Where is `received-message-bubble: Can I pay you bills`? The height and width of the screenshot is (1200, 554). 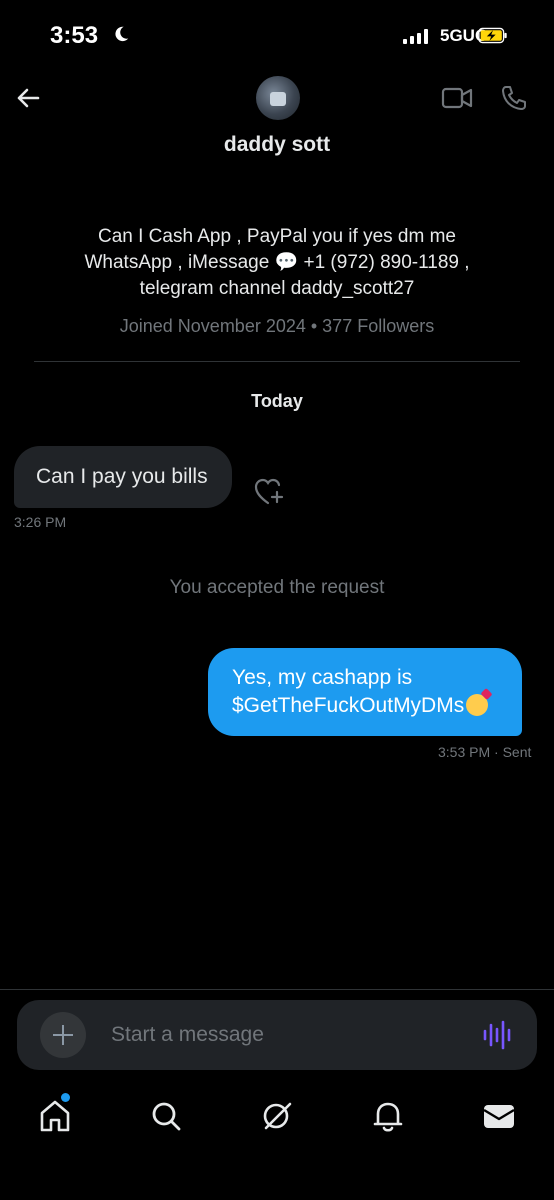 received-message-bubble: Can I pay you bills is located at coordinates (123, 477).